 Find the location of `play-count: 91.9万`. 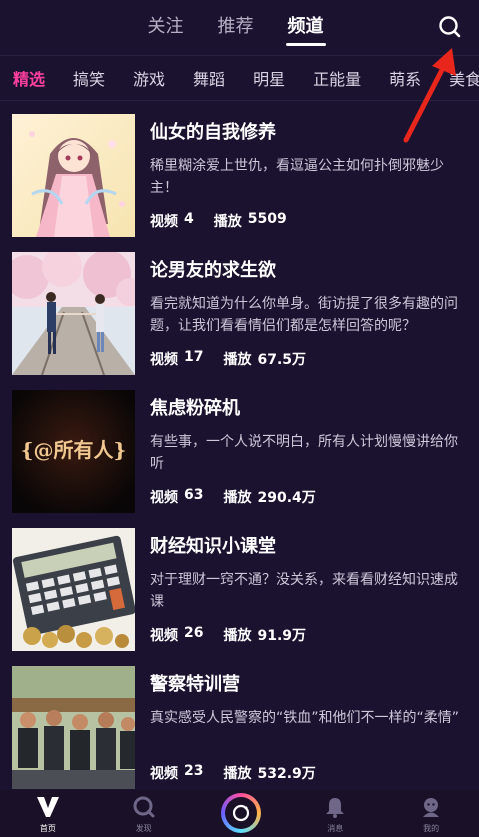

play-count: 91.9万 is located at coordinates (282, 636).